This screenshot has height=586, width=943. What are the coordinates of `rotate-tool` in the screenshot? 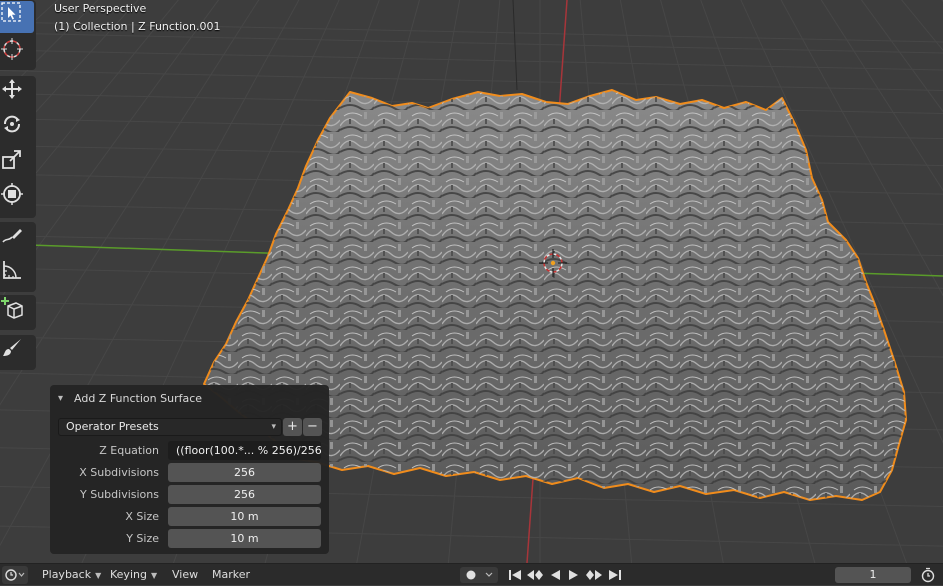 It's located at (17, 128).